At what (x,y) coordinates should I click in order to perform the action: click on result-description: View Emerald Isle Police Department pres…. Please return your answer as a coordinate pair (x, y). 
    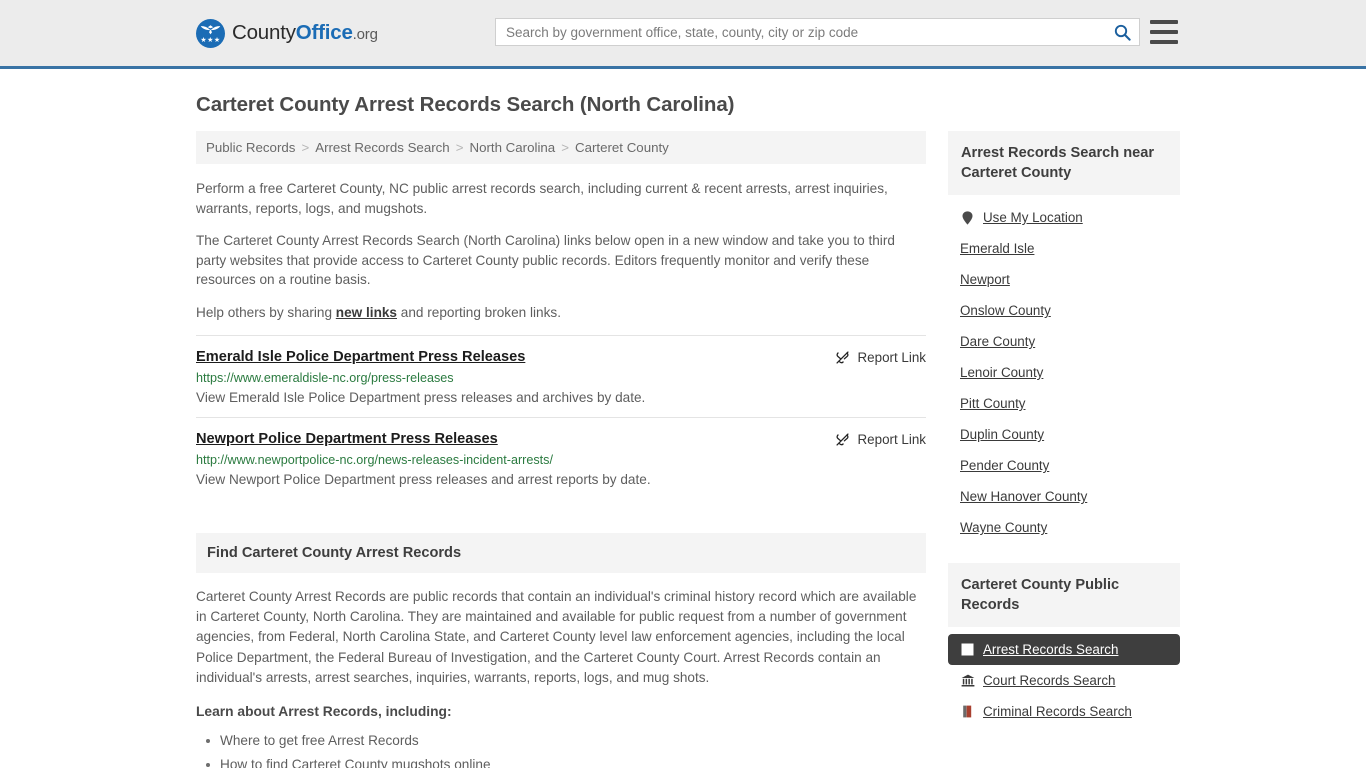
    Looking at the image, I should click on (421, 397).